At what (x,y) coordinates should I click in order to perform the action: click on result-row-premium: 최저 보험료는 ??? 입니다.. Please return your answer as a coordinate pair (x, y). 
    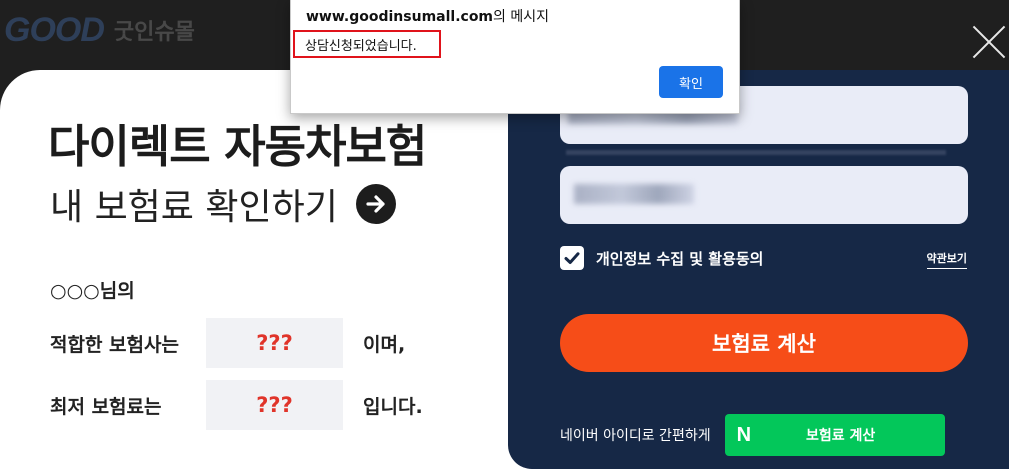
    Looking at the image, I should click on (236, 405).